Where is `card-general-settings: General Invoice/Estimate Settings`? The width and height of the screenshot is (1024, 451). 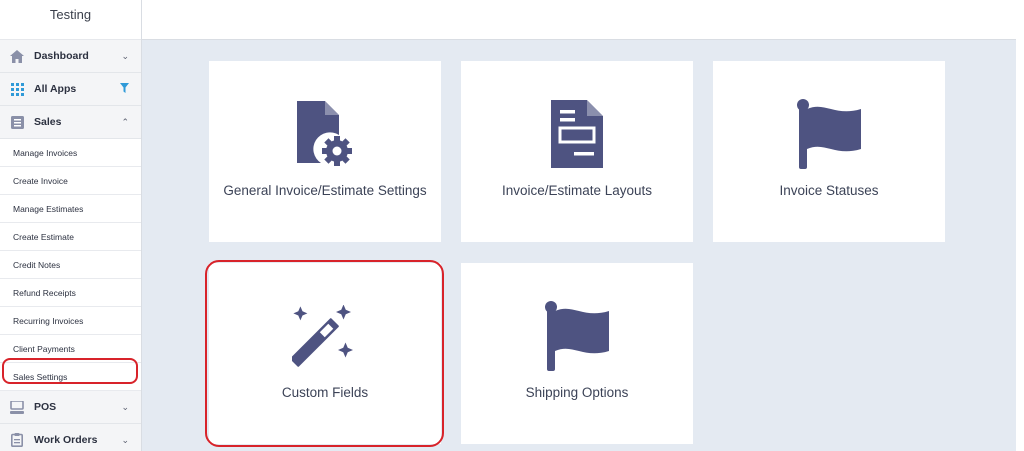
card-general-settings: General Invoice/Estimate Settings is located at coordinates (325, 151).